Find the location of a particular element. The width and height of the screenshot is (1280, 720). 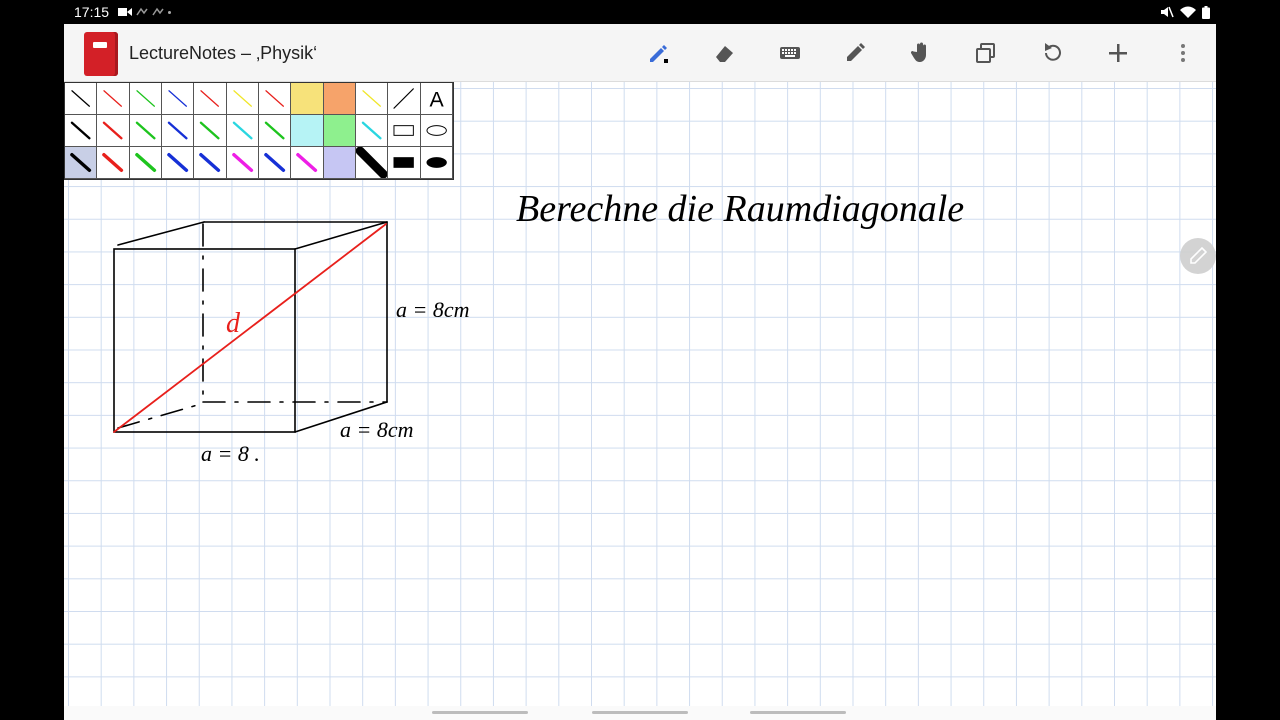

pen-black-thin-glyph is located at coordinates (81, 98).